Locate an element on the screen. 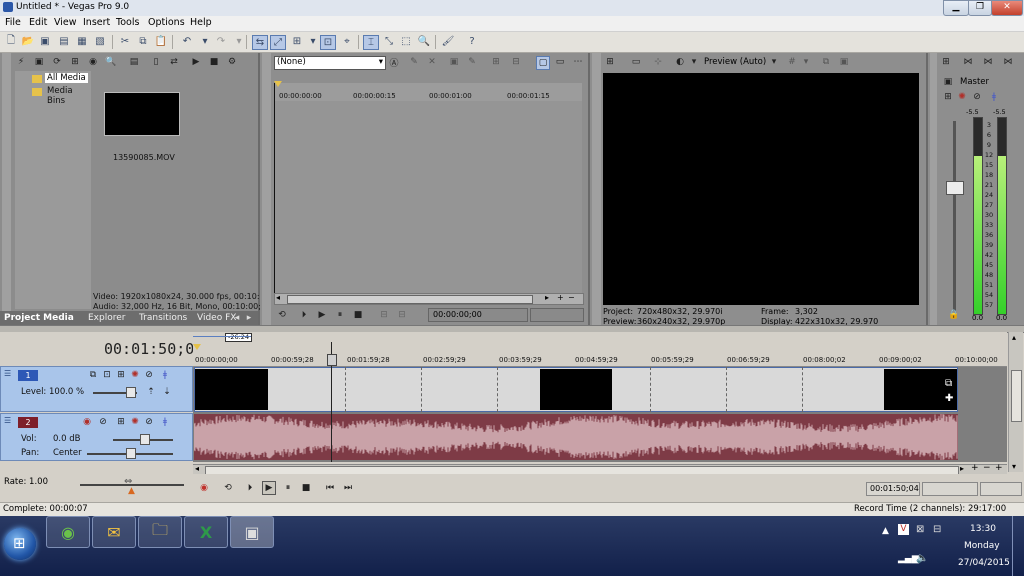 The image size is (1024, 576). overlays-icon: # is located at coordinates (792, 62).